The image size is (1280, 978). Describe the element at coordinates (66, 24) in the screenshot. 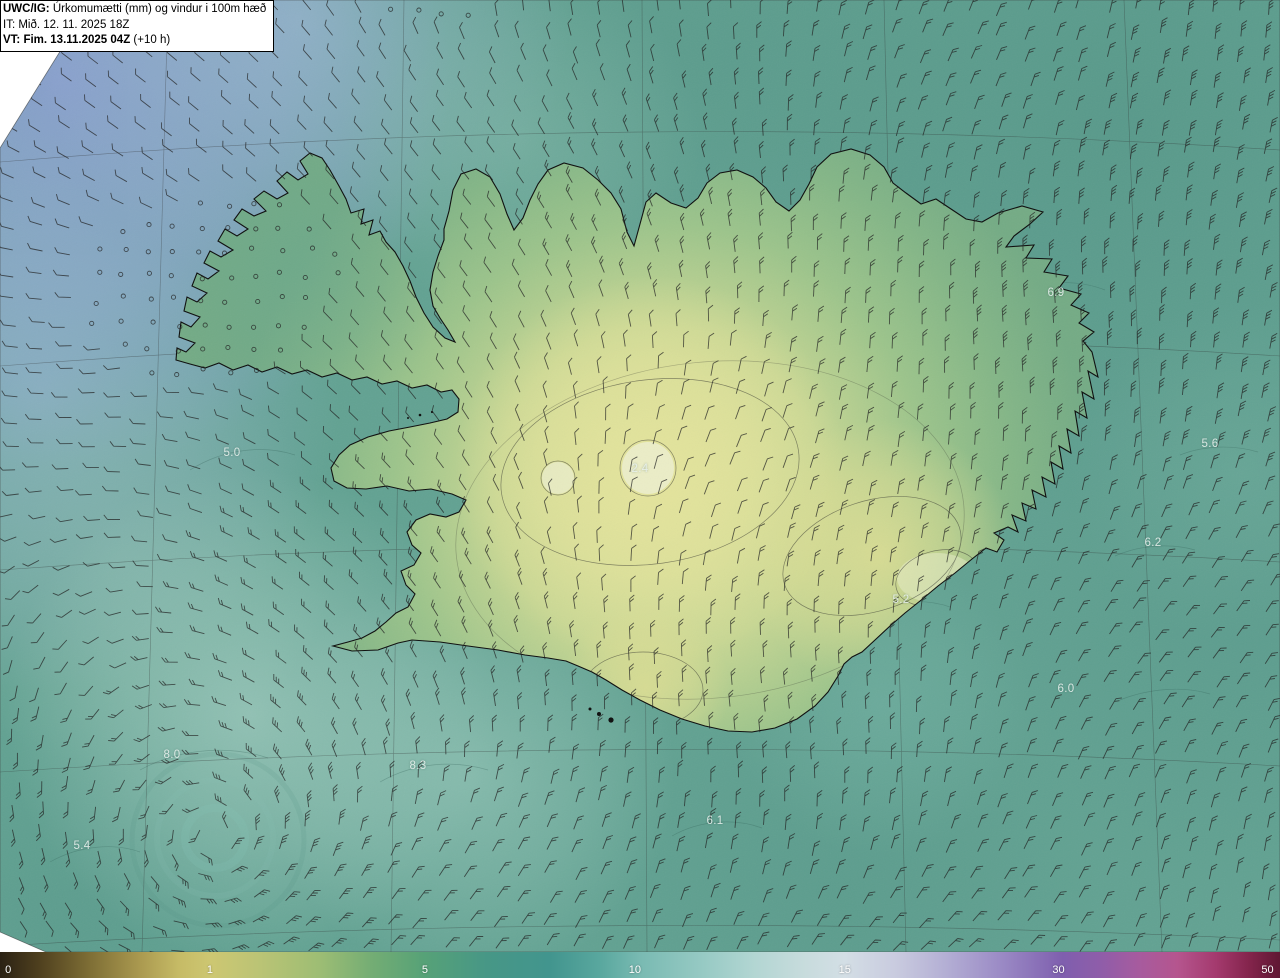

I see `init-time-line: IT: Mið. 12. 11. 2025 18Z` at that location.